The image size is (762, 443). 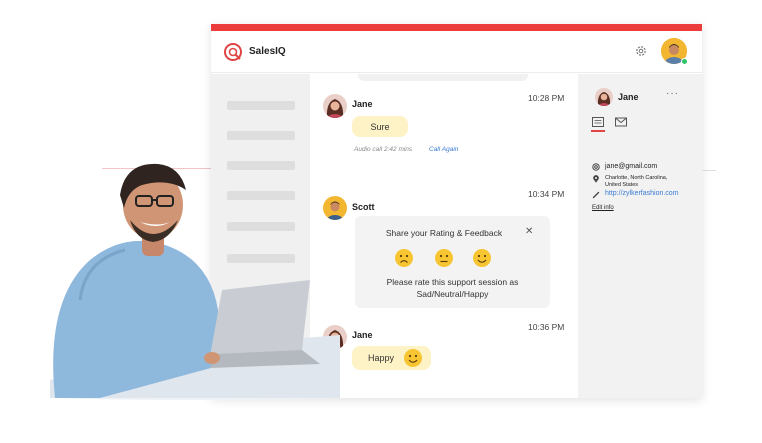 I want to click on brand: SalesIQ, so click(x=254, y=52).